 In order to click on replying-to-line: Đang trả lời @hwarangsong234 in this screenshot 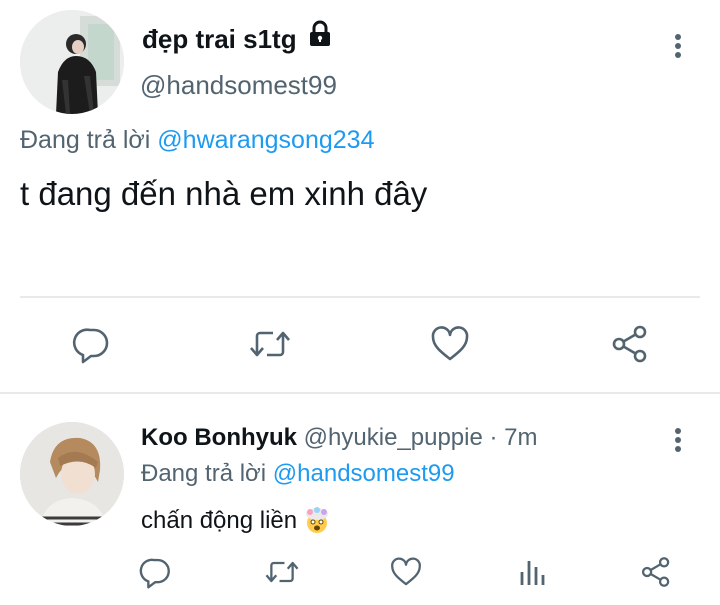, I will do `click(197, 140)`.